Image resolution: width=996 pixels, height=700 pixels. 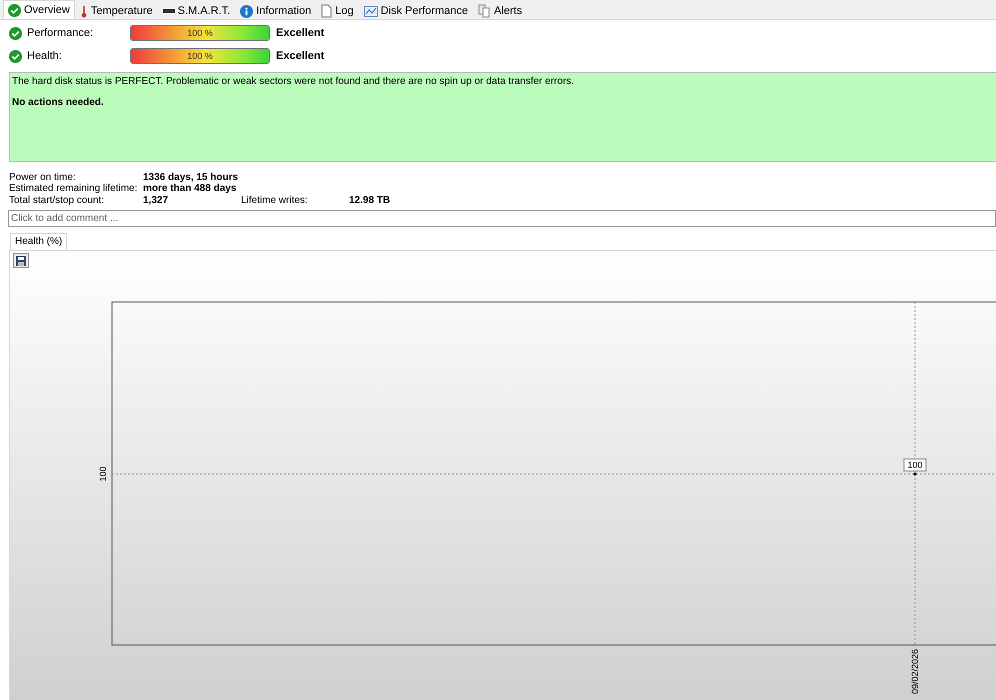 What do you see at coordinates (293, 81) in the screenshot?
I see `status-message: The hard disk status is PERFECT. Problematic or weak sectors were not found and there are no spin up or data transfer errors.` at bounding box center [293, 81].